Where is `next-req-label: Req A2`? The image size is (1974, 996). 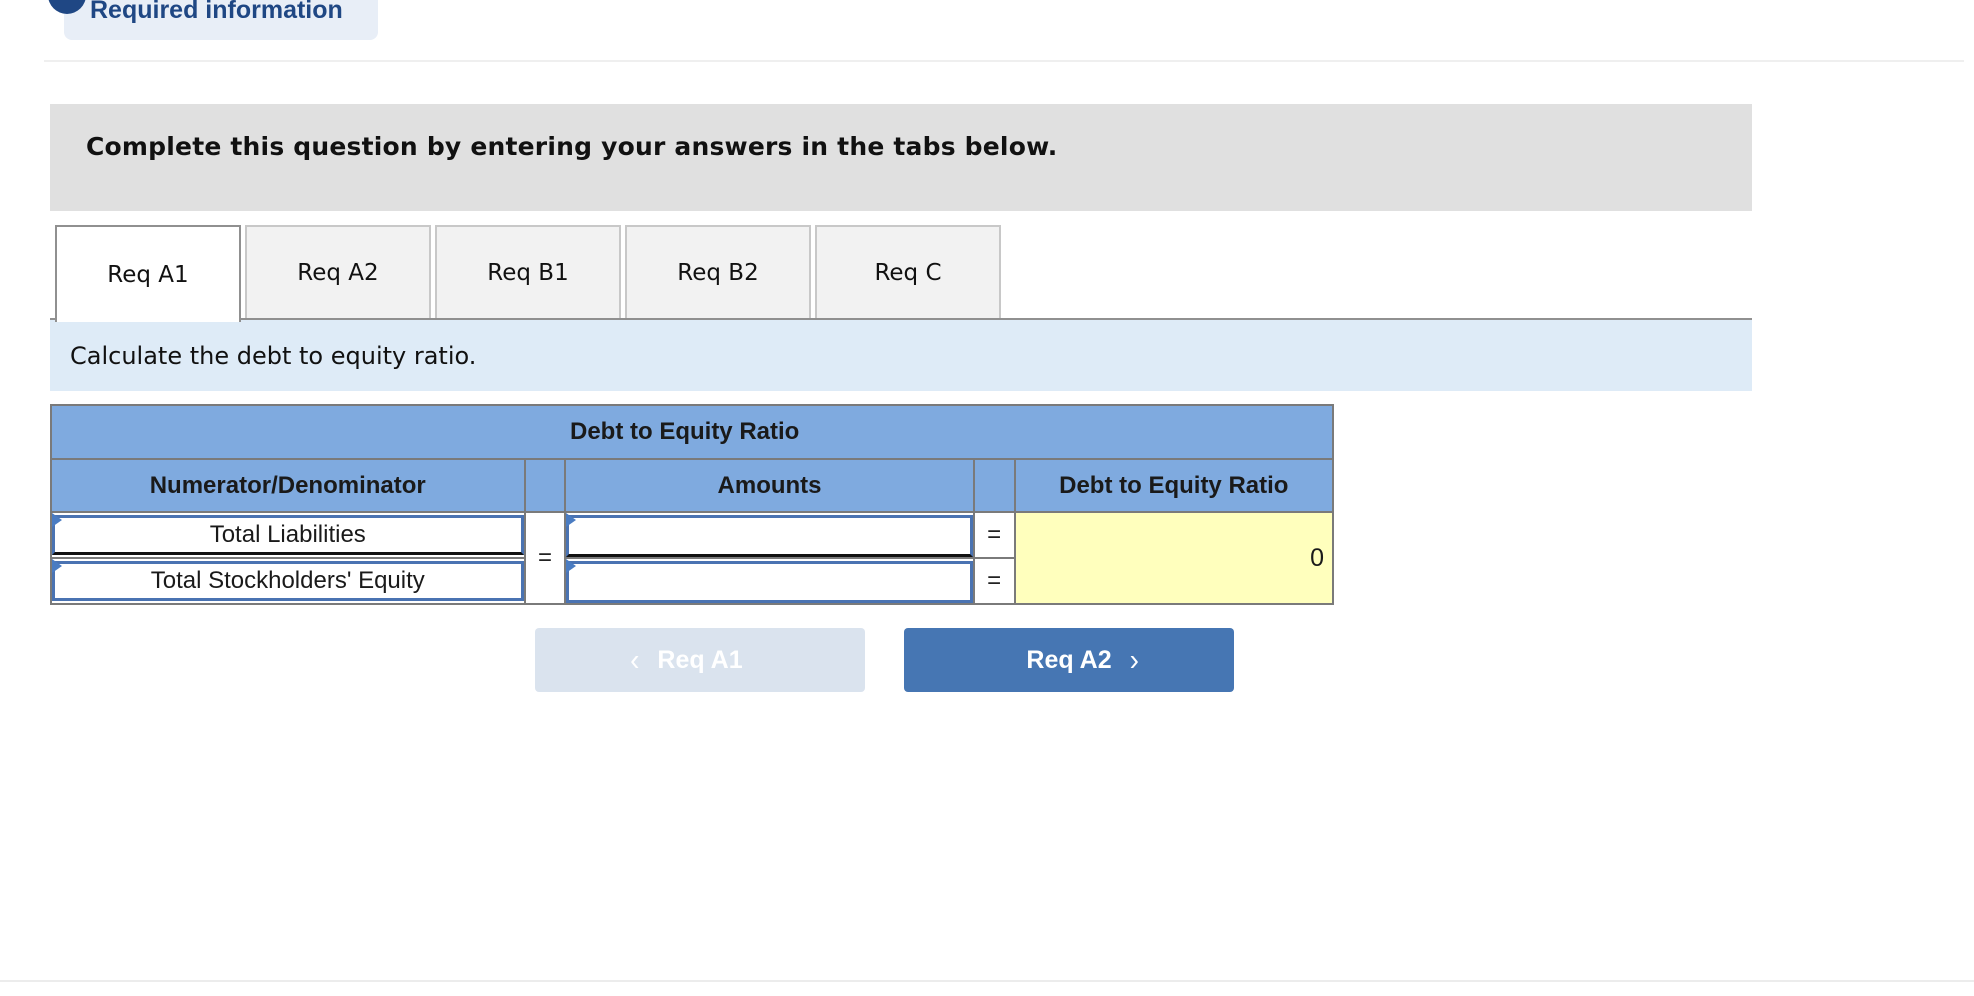
next-req-label: Req A2 is located at coordinates (1069, 659).